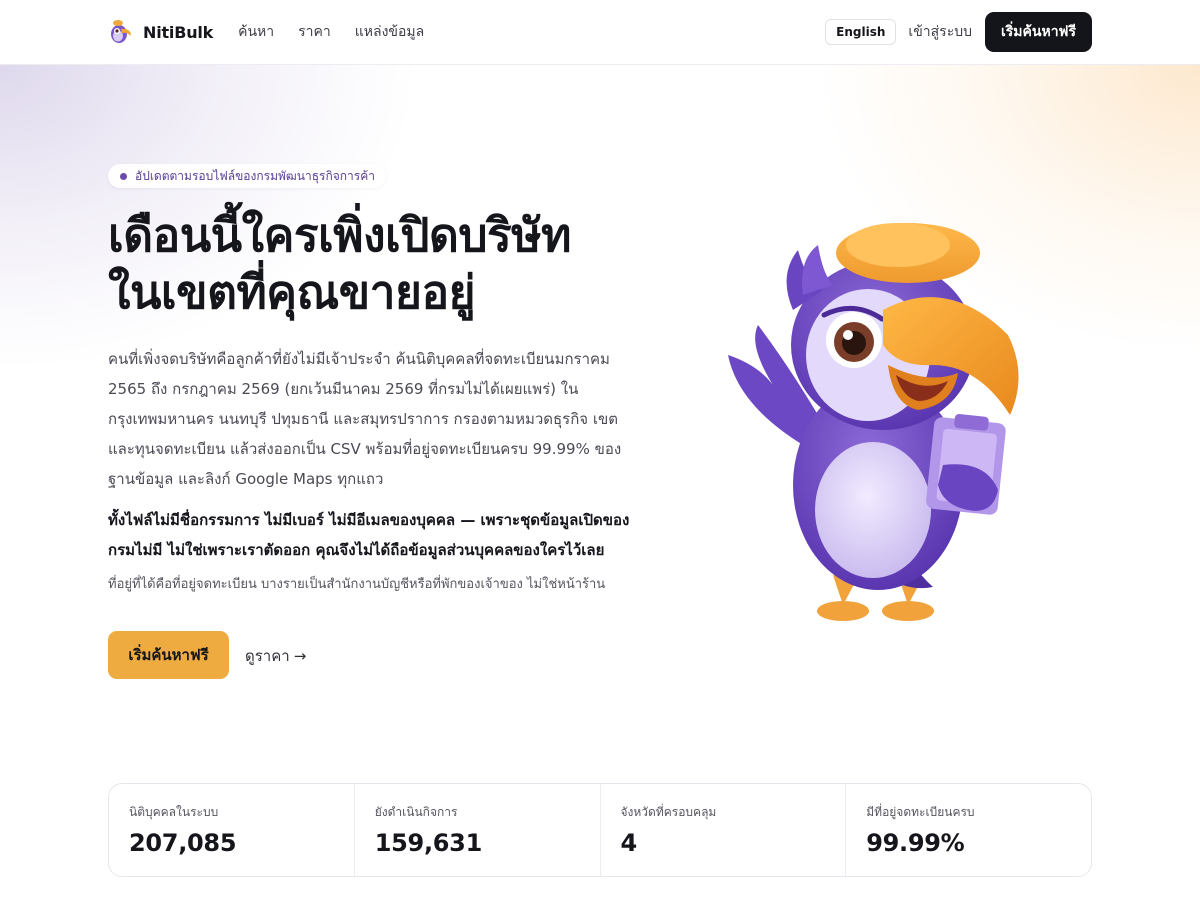 This screenshot has height=900, width=1200. I want to click on main-nav: ค้นหา ราคา แหล่งข้อมูล, so click(331, 32).